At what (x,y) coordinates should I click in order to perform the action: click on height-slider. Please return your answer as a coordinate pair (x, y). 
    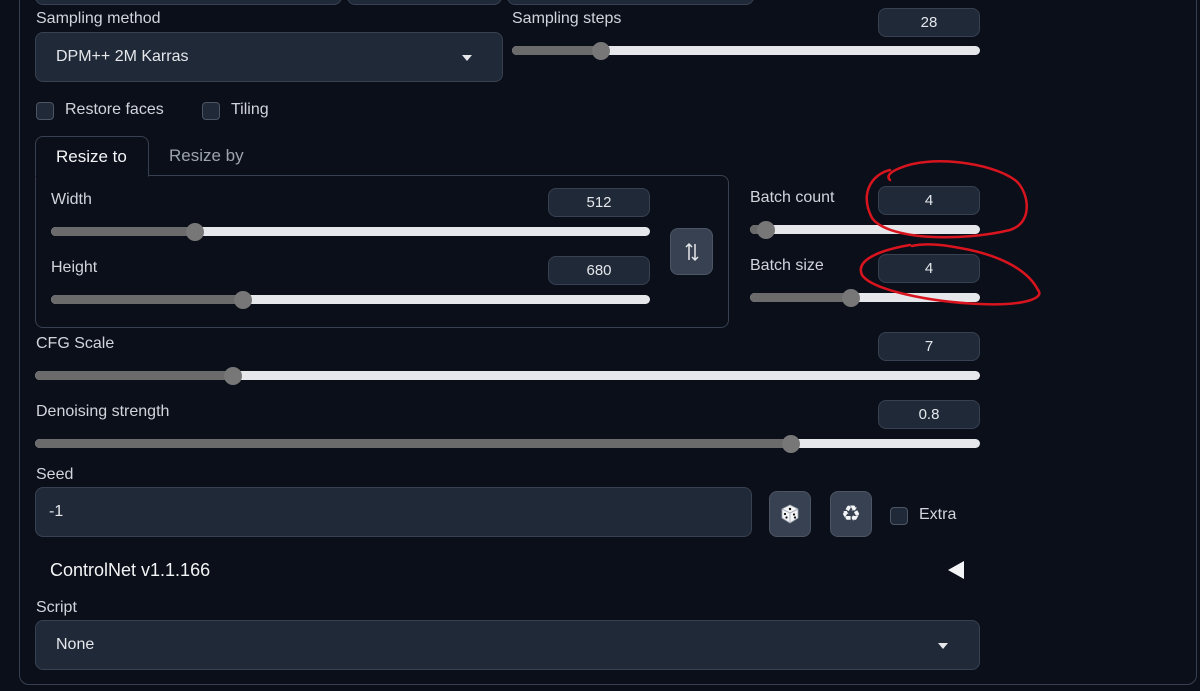
    Looking at the image, I should click on (350, 299).